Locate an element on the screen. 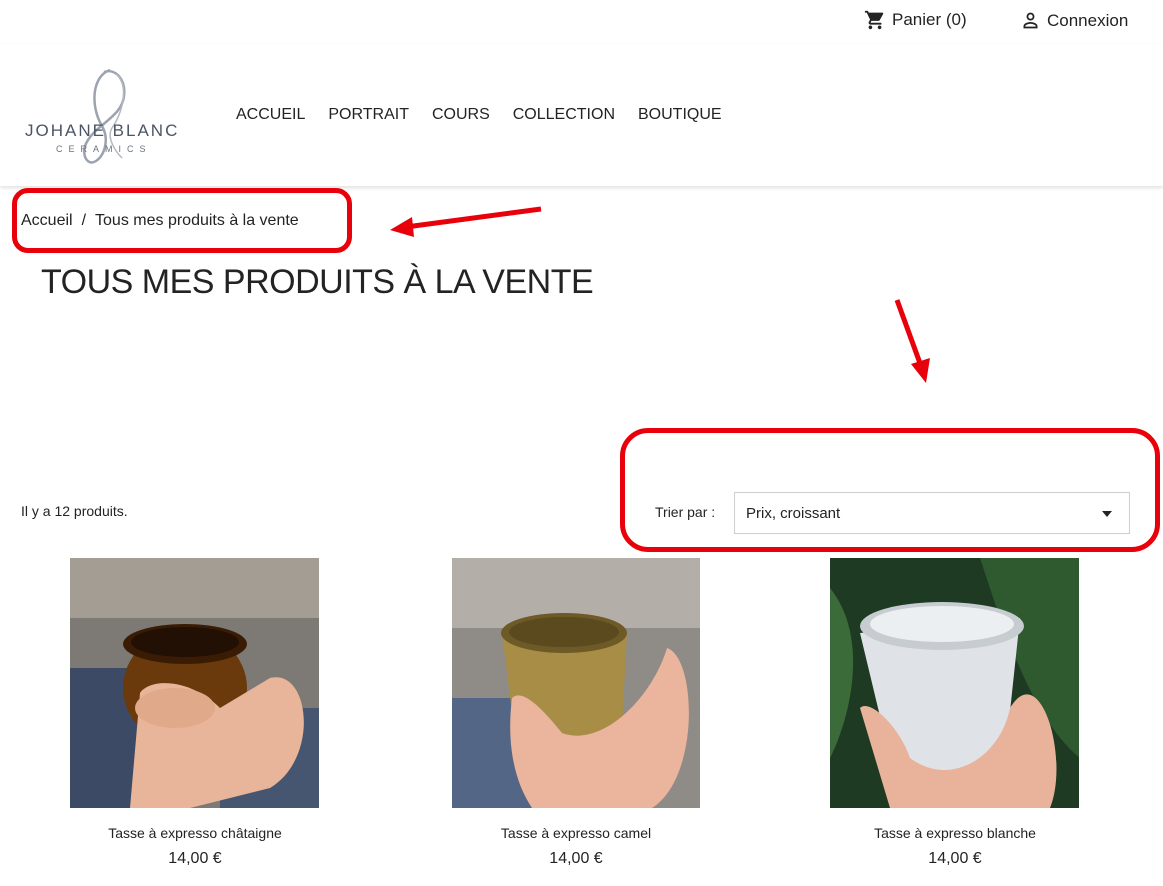 This screenshot has width=1163, height=886. login-link: Connexion is located at coordinates (1074, 20).